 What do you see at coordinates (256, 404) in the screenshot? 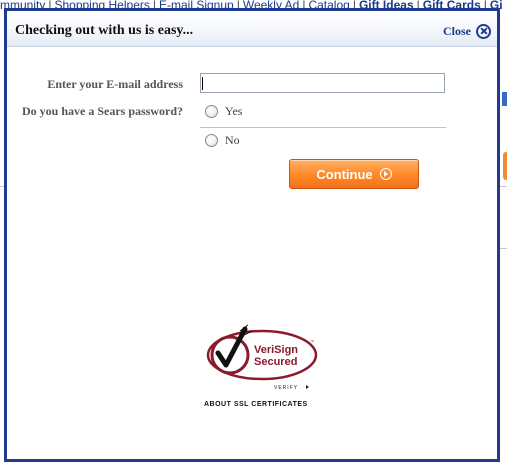
I see `ssl-certificates-link: ABOUT SSL CERTIFICATES` at bounding box center [256, 404].